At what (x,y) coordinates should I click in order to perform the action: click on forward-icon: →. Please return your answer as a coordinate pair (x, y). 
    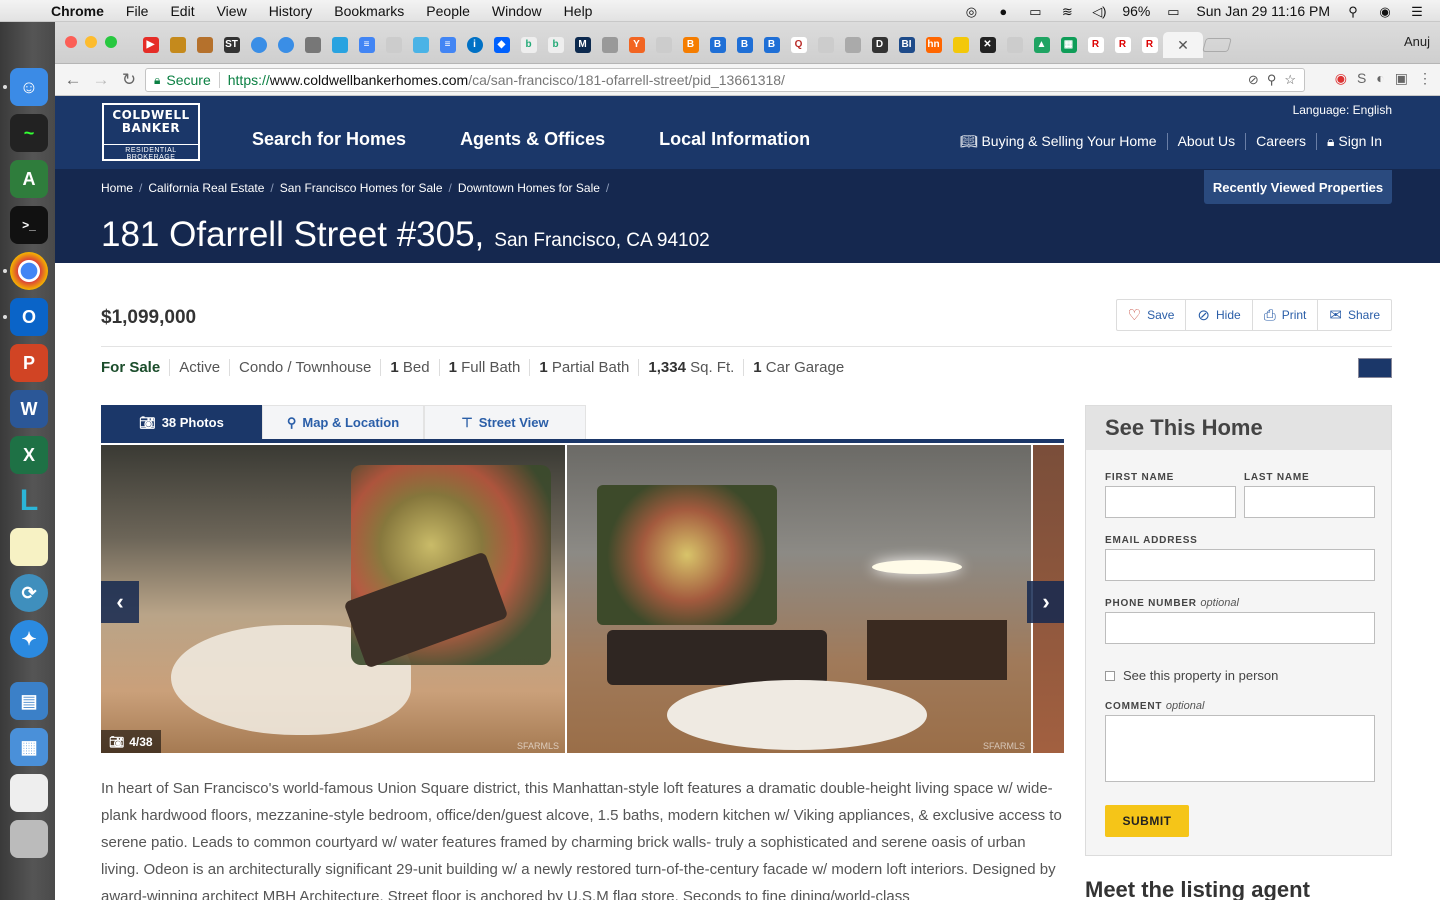
    Looking at the image, I should click on (101, 80).